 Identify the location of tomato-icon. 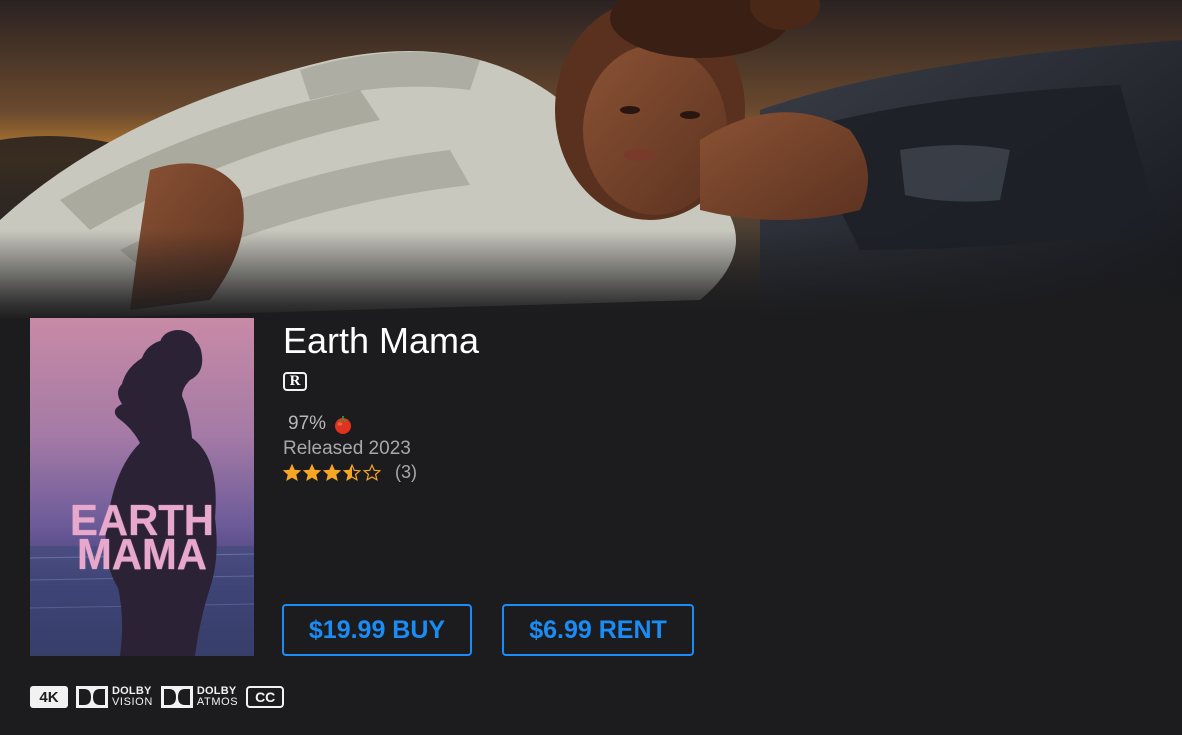
(343, 425).